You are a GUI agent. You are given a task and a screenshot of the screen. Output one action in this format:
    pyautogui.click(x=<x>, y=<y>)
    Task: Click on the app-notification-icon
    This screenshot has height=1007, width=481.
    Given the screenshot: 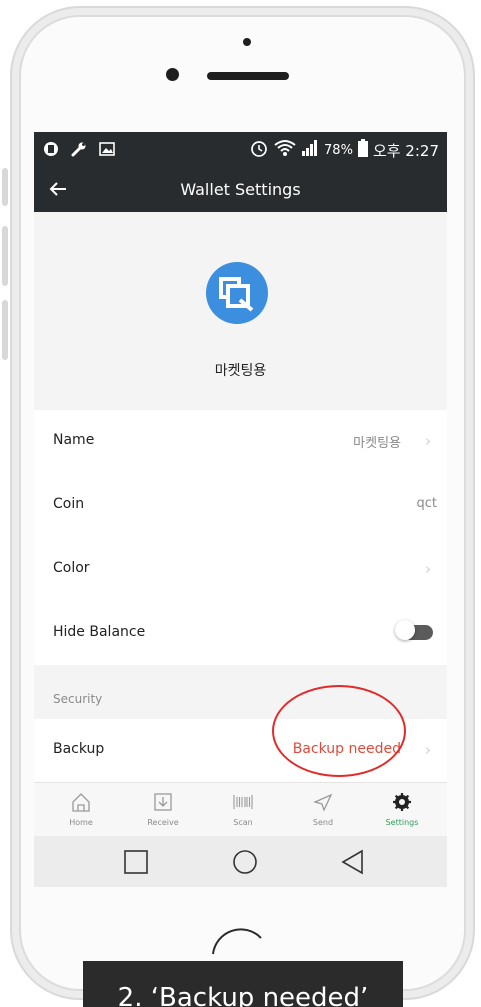 What is the action you would take?
    pyautogui.click(x=51, y=149)
    